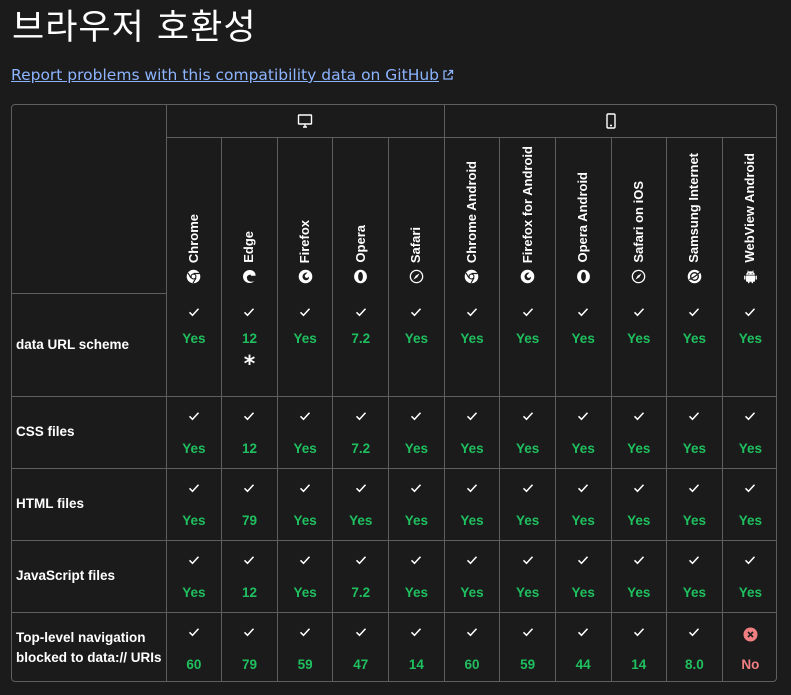 The height and width of the screenshot is (695, 791). I want to click on version-label: 7.2, so click(361, 592).